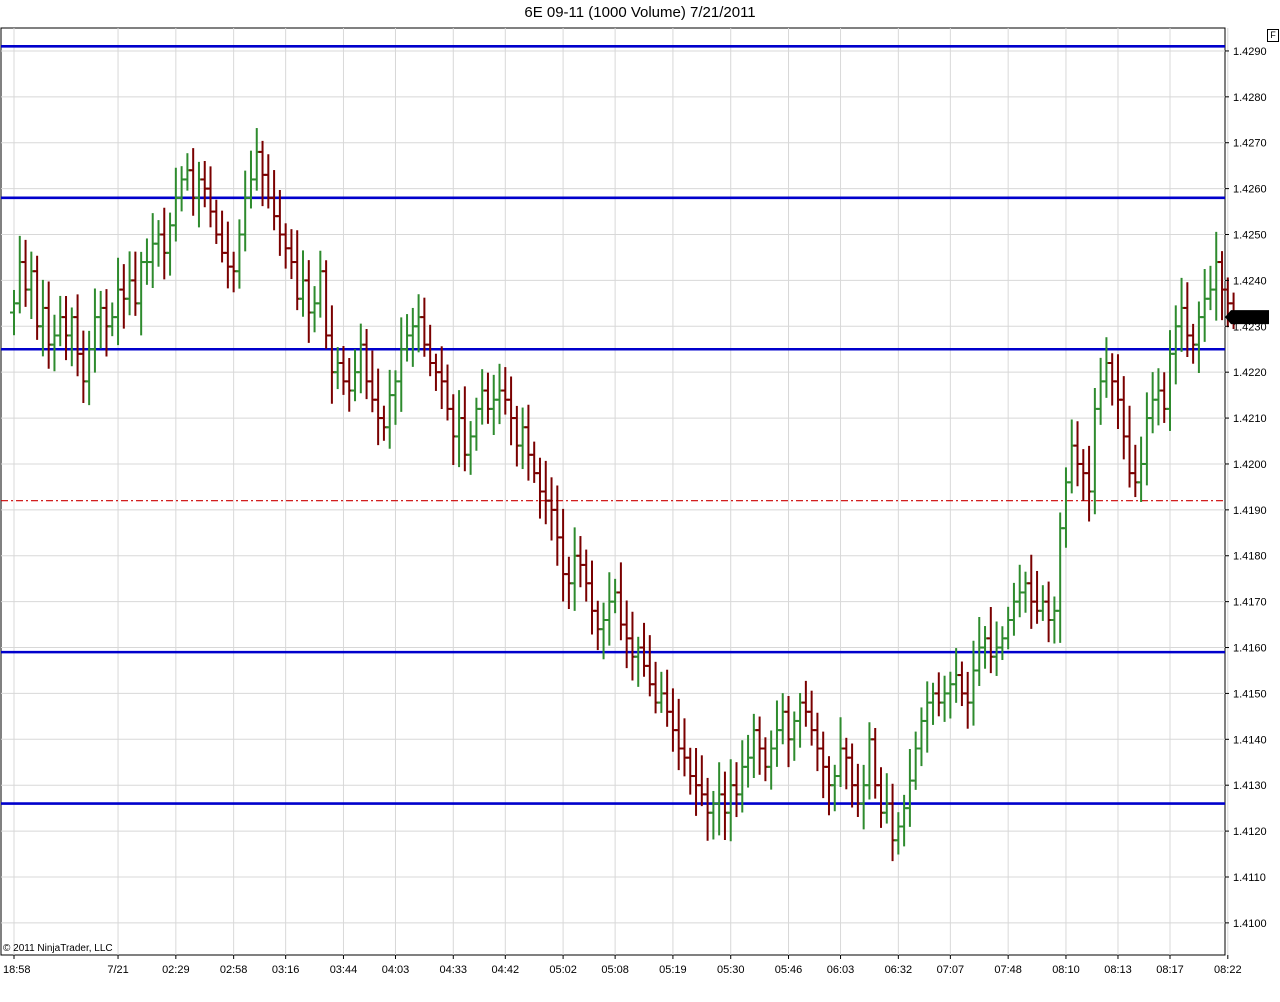 This screenshot has width=1280, height=1002. Describe the element at coordinates (1250, 832) in the screenshot. I see `y-tick-label: 1.4120` at that location.